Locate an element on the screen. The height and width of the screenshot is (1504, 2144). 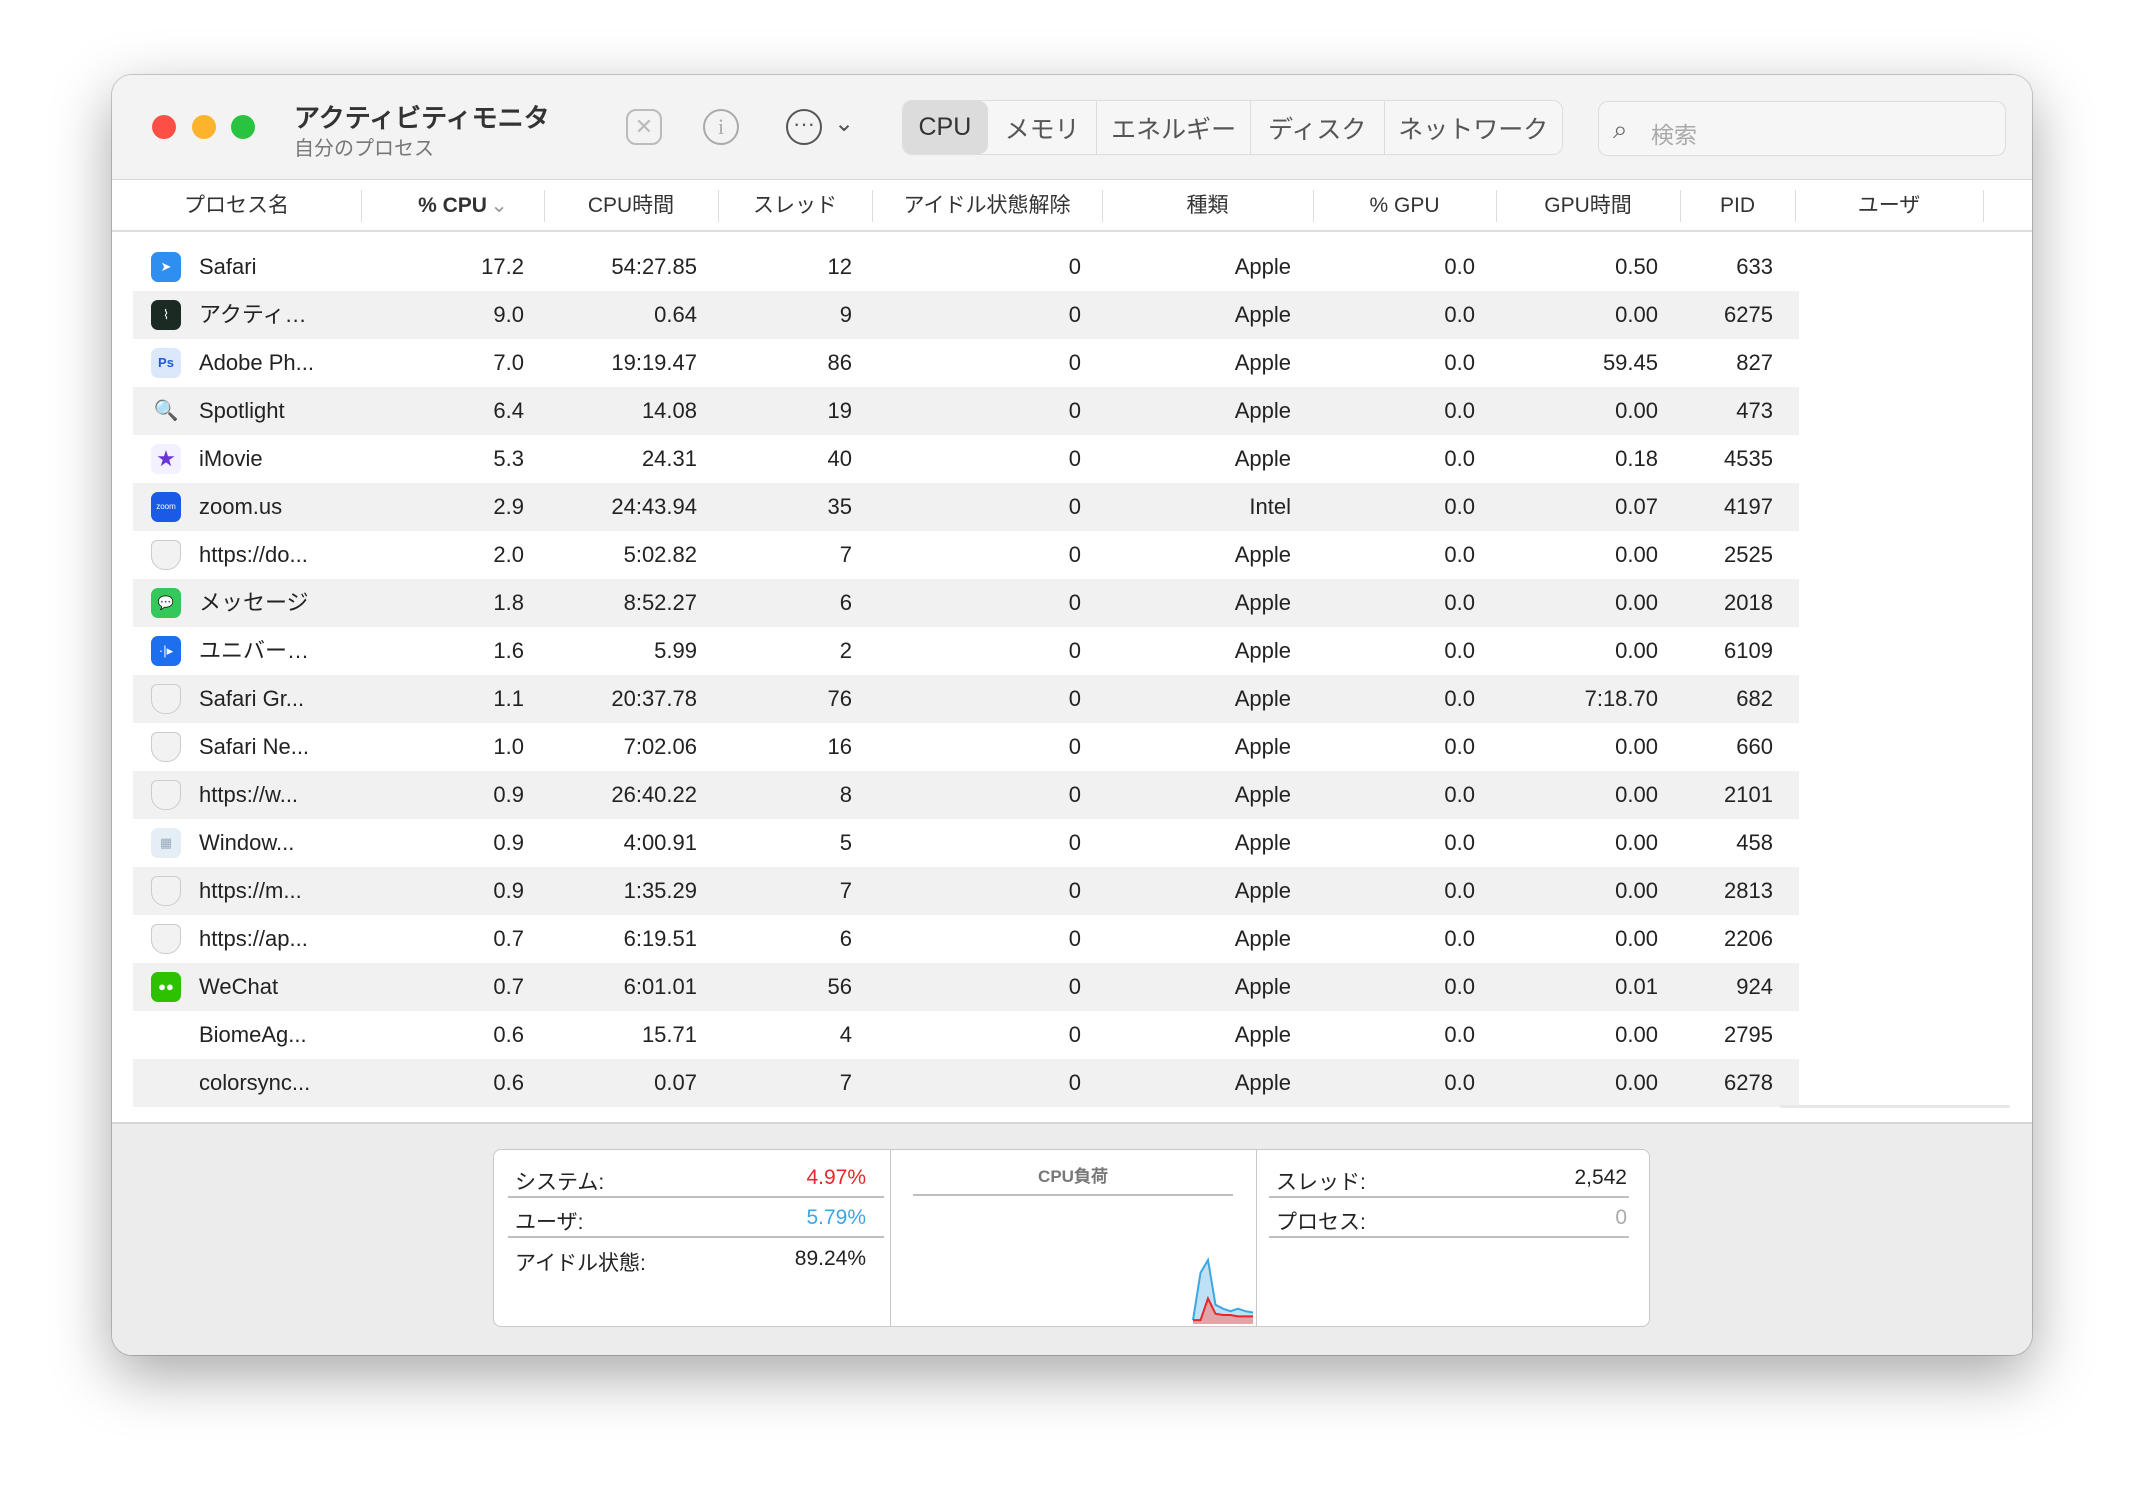
table-row: ▦ Window... 0.9 4:00.91 5 0 Apple 0.0 0.00 458 is located at coordinates (966, 843).